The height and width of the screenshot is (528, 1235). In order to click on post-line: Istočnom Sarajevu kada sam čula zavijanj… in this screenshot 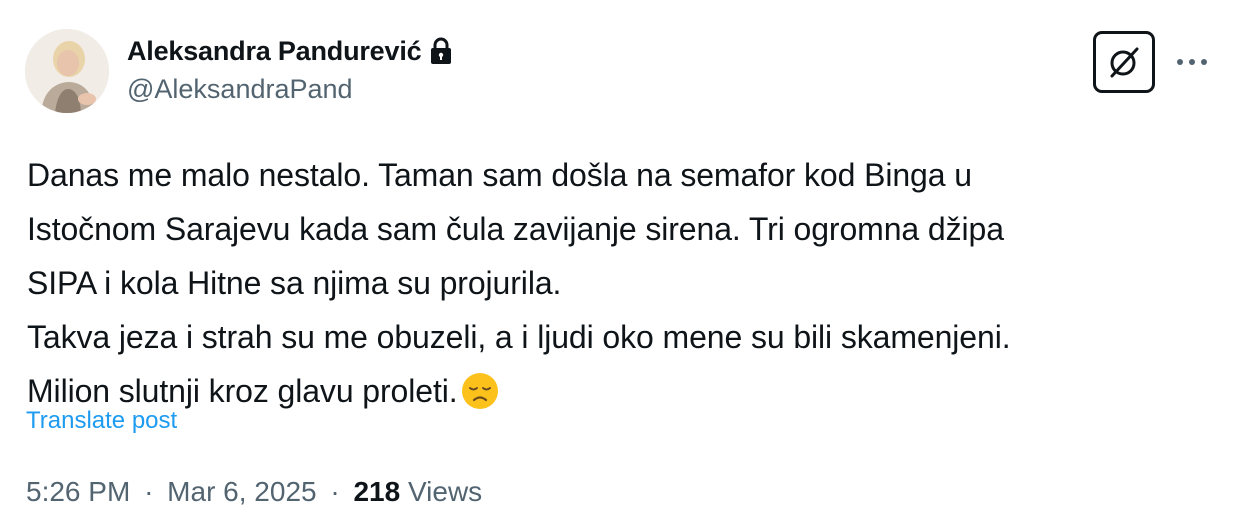, I will do `click(515, 229)`.